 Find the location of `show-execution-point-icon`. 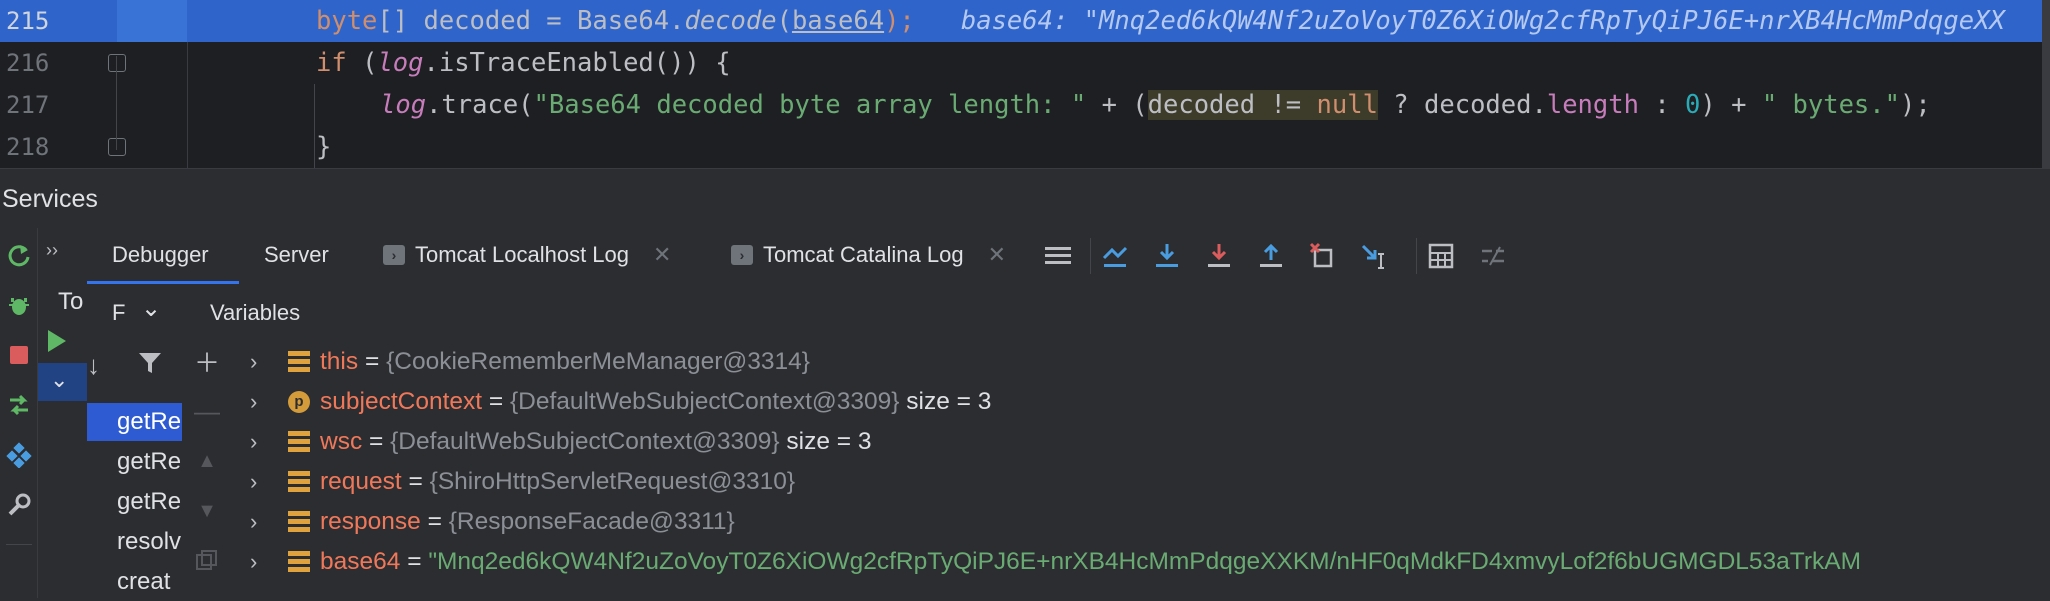

show-execution-point-icon is located at coordinates (1115, 256).